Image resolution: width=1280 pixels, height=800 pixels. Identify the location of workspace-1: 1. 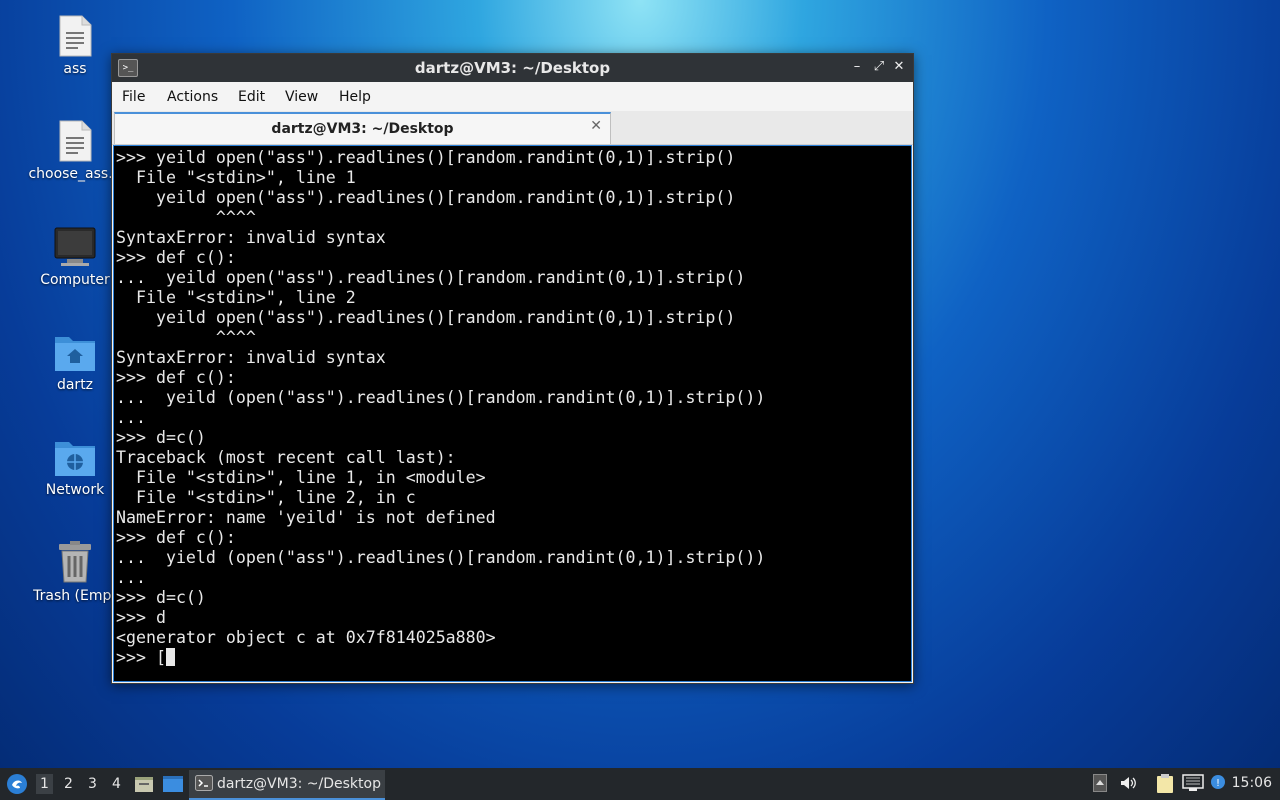
(44, 784).